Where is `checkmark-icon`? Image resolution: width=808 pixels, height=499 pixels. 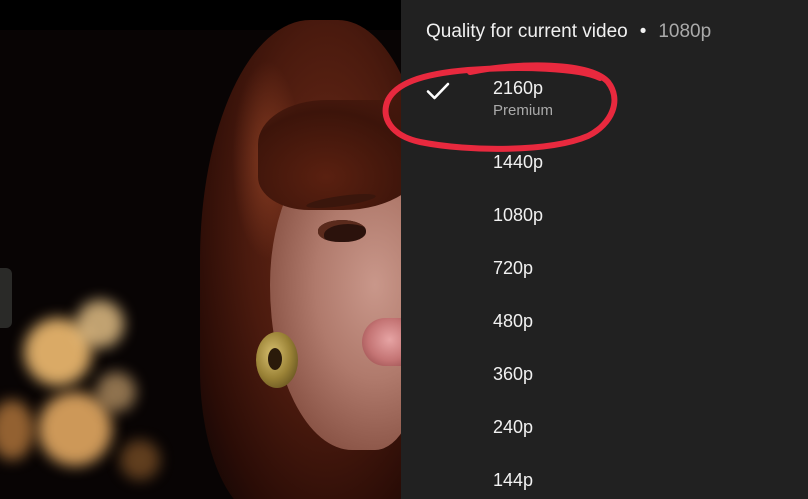
checkmark-icon is located at coordinates (438, 91).